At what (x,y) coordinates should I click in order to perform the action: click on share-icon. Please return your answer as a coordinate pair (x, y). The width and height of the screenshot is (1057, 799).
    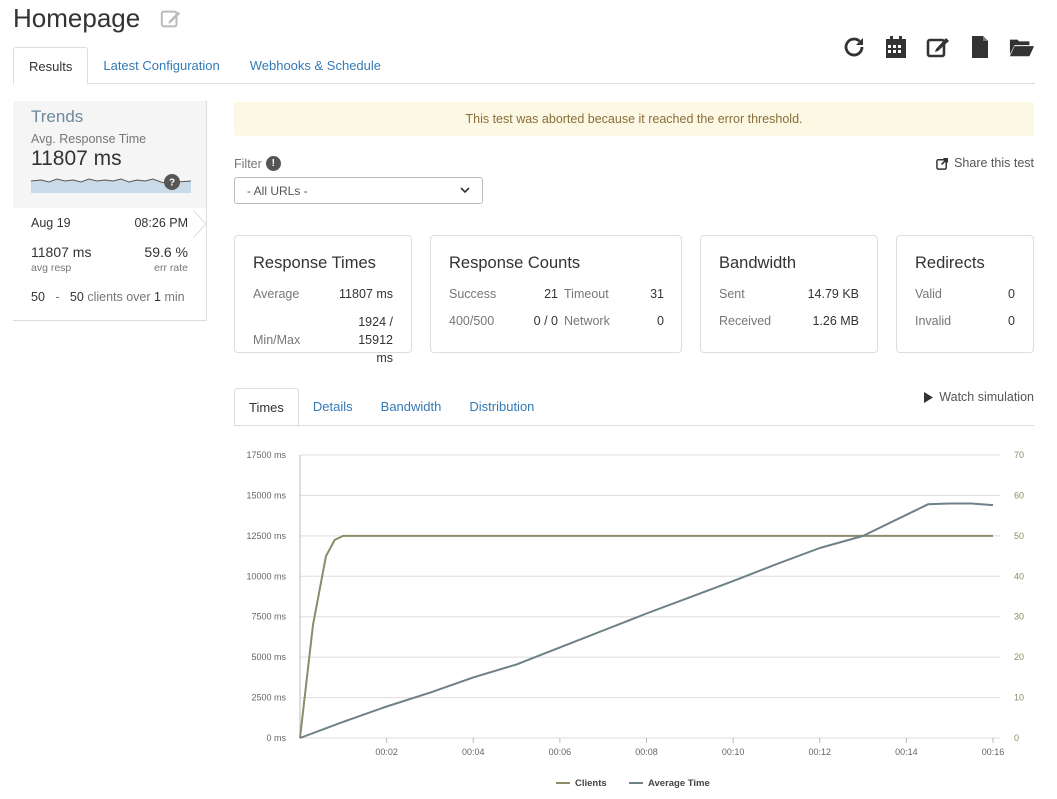
    Looking at the image, I should click on (942, 163).